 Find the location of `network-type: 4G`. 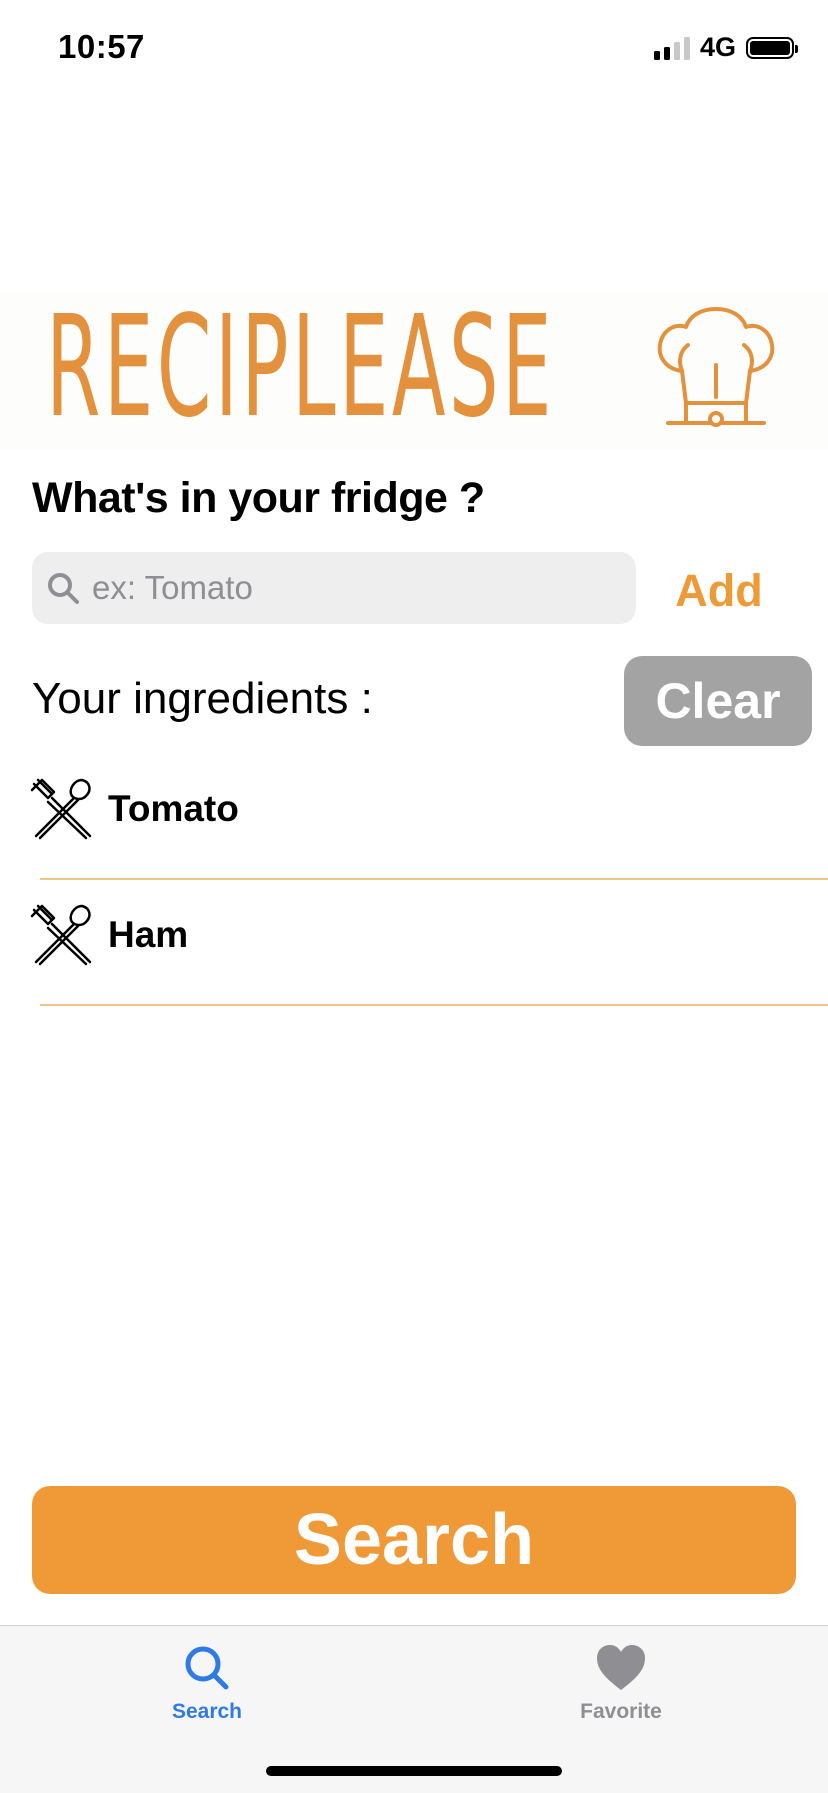

network-type: 4G is located at coordinates (717, 47).